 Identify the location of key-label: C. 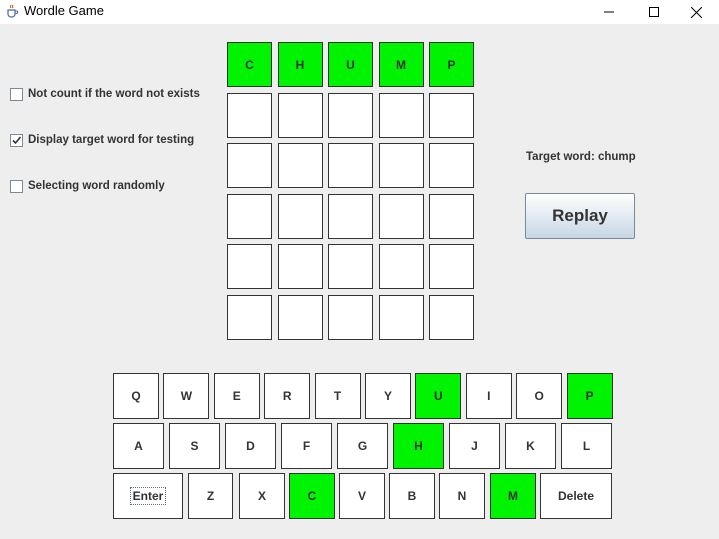
(312, 496).